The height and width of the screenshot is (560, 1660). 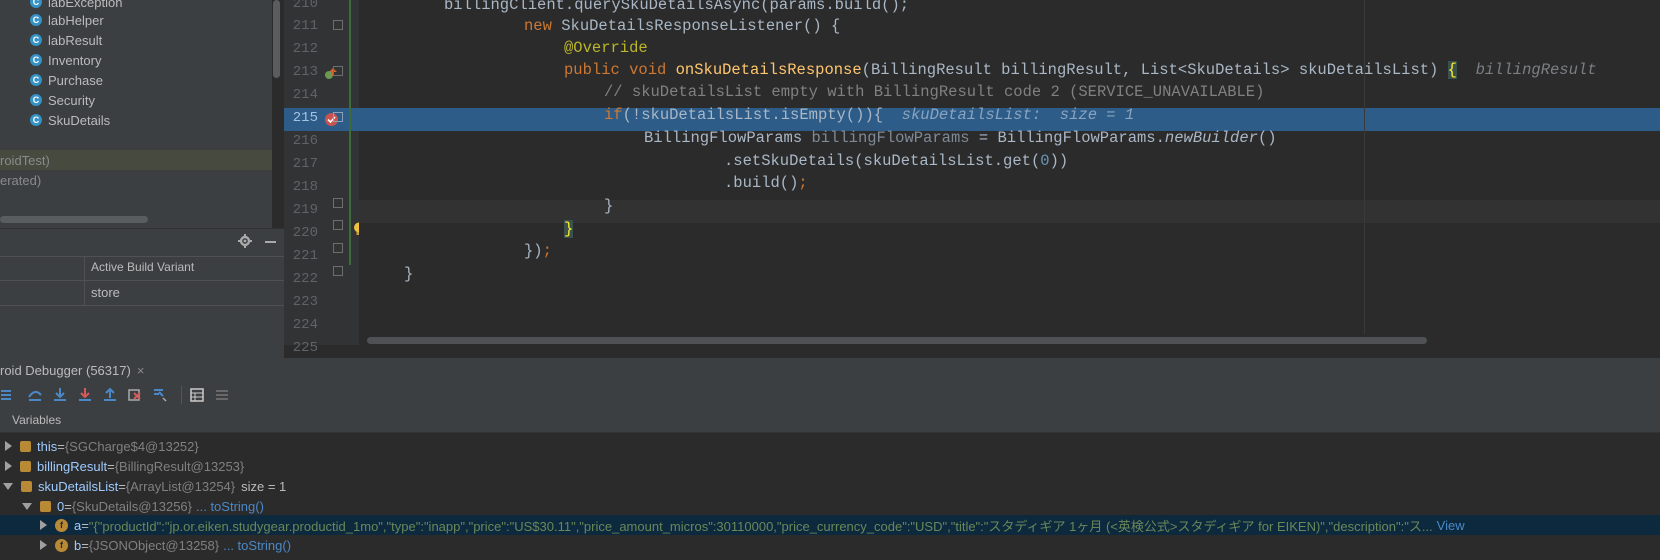 What do you see at coordinates (70, 120) in the screenshot?
I see `tree-class-item: C SkuDetails` at bounding box center [70, 120].